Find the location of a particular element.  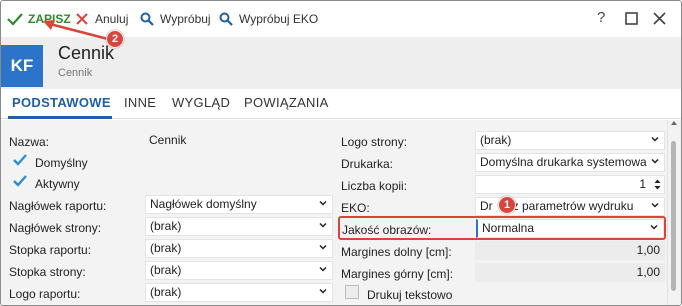

maximize-icon is located at coordinates (631, 18).